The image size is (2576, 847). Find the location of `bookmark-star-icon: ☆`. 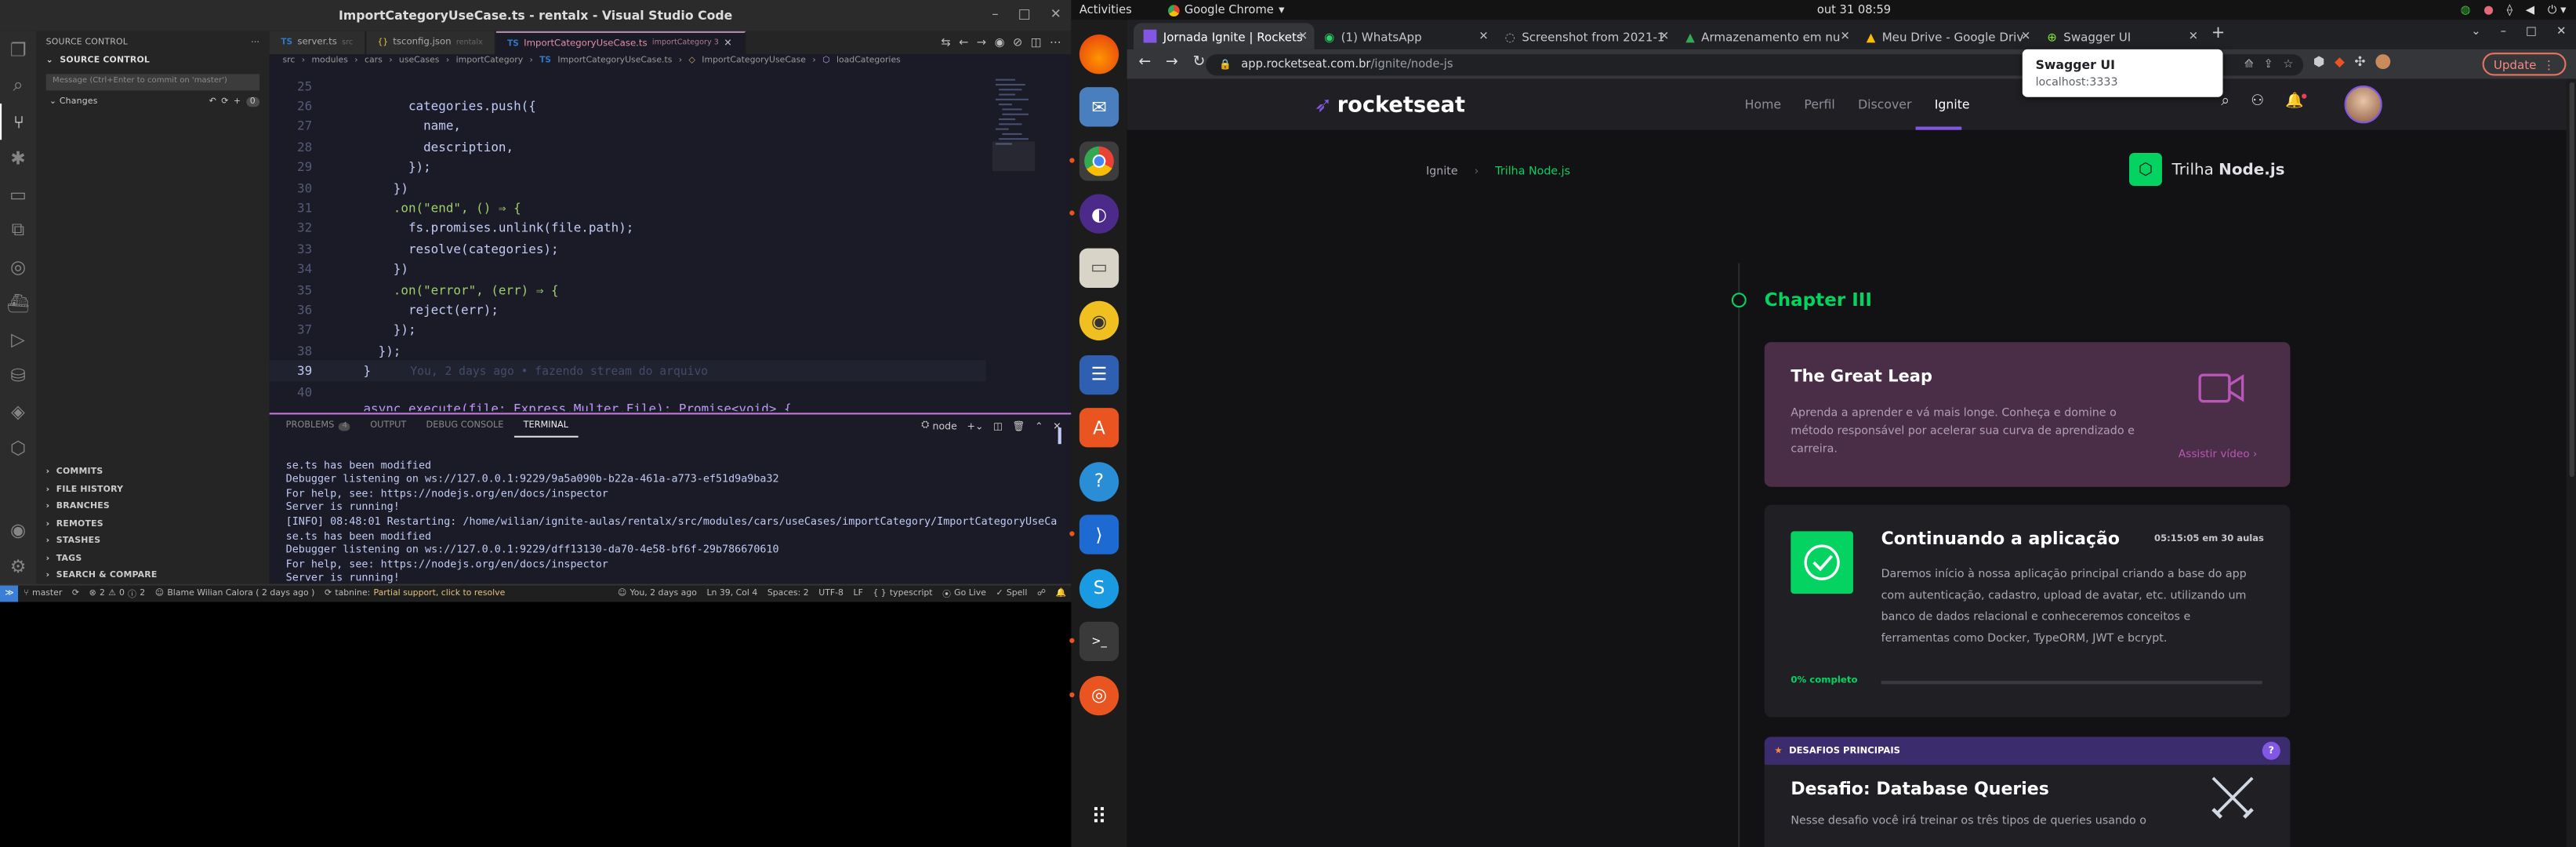

bookmark-star-icon: ☆ is located at coordinates (2288, 64).